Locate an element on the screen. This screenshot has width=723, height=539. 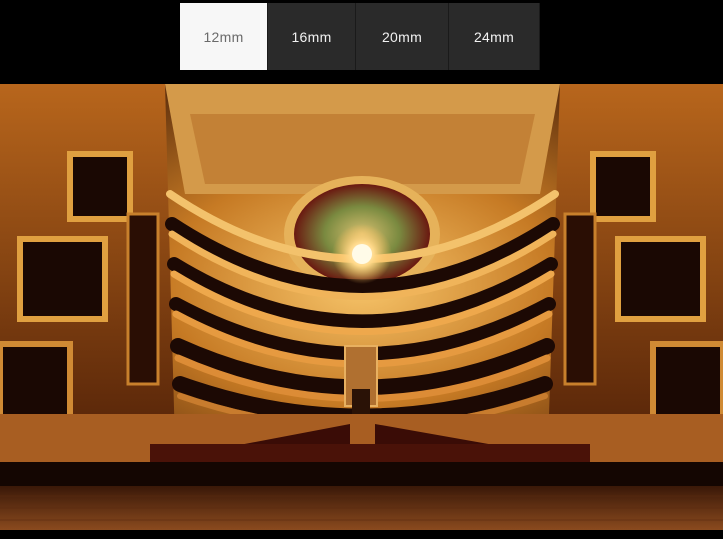
tab-12mm: 12mm is located at coordinates (224, 36).